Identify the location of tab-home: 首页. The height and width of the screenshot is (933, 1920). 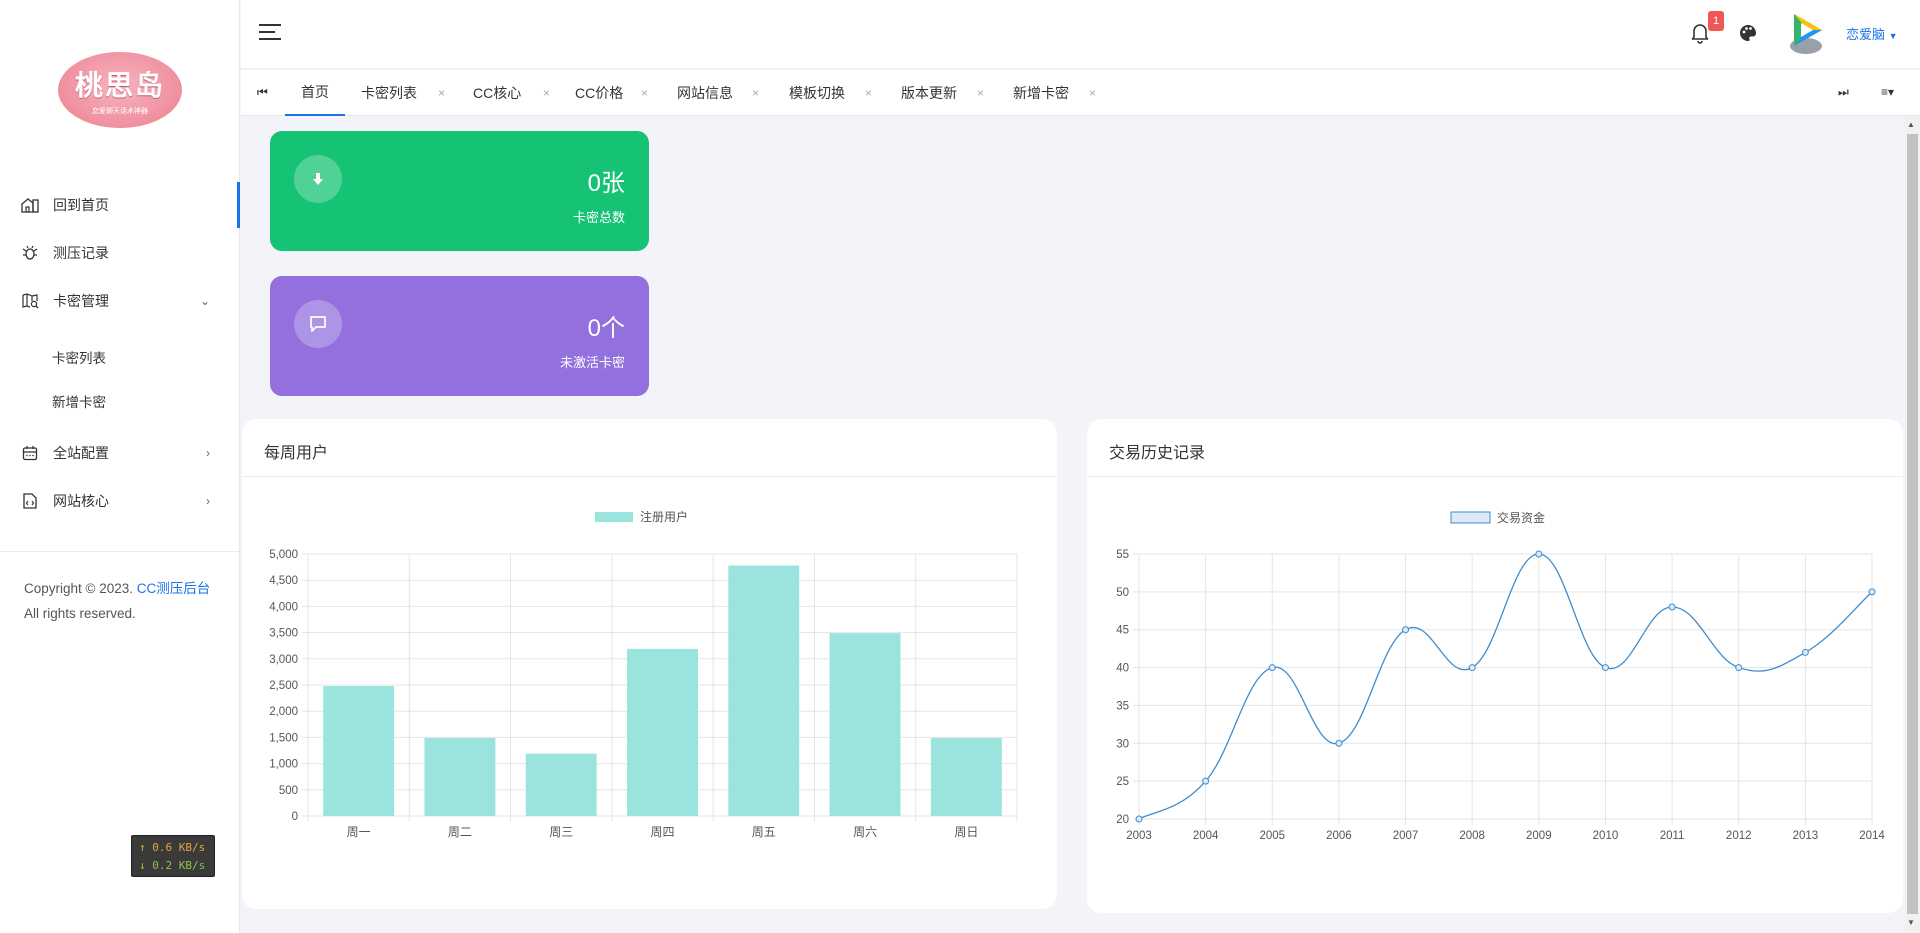
(315, 93).